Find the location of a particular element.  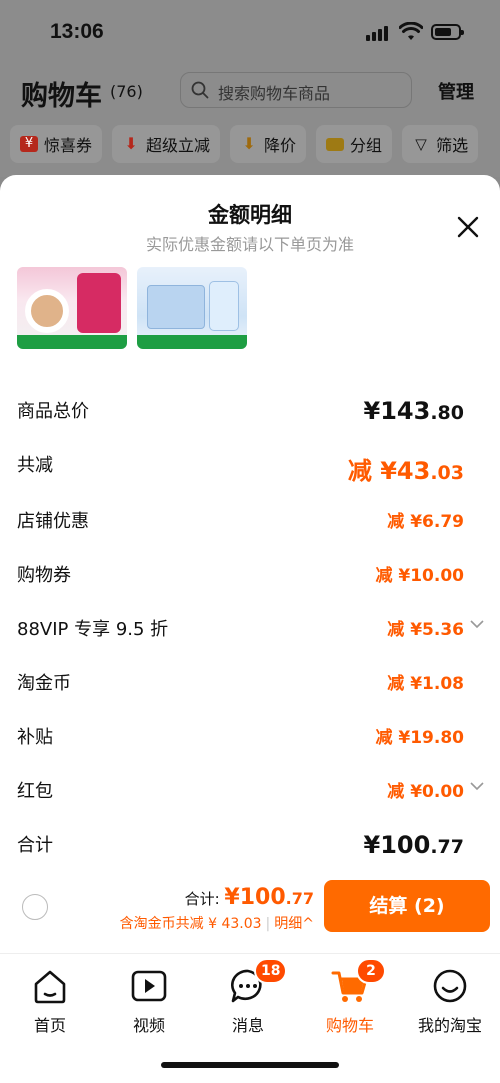

manage-button: 管理 is located at coordinates (456, 91).